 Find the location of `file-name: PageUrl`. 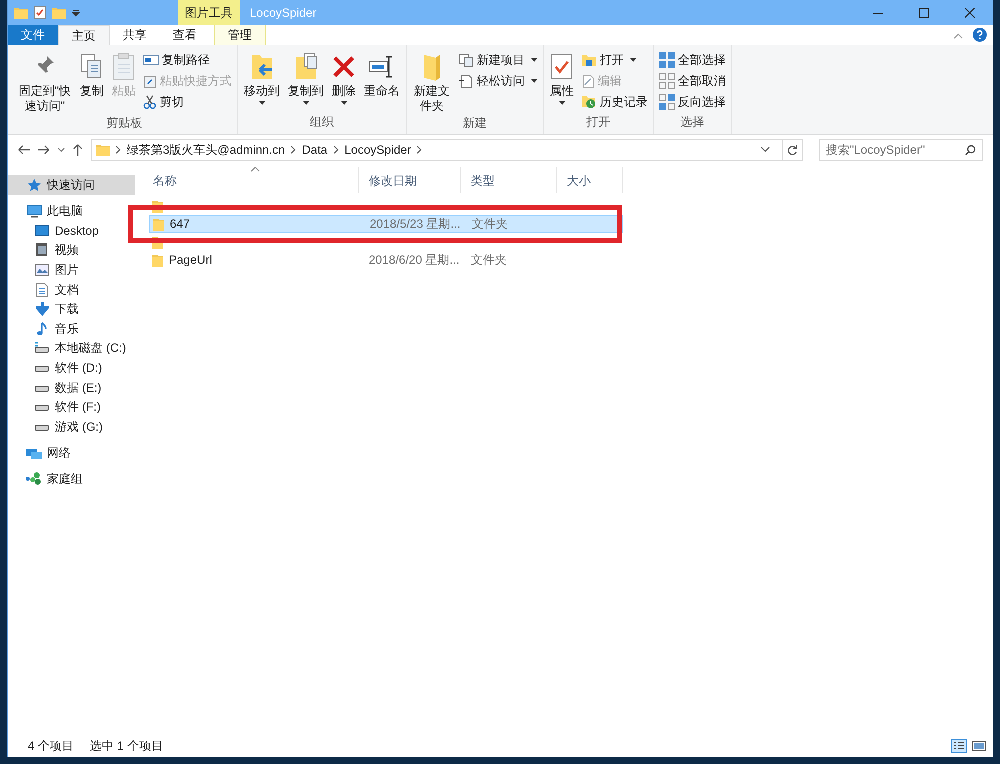

file-name: PageUrl is located at coordinates (190, 260).